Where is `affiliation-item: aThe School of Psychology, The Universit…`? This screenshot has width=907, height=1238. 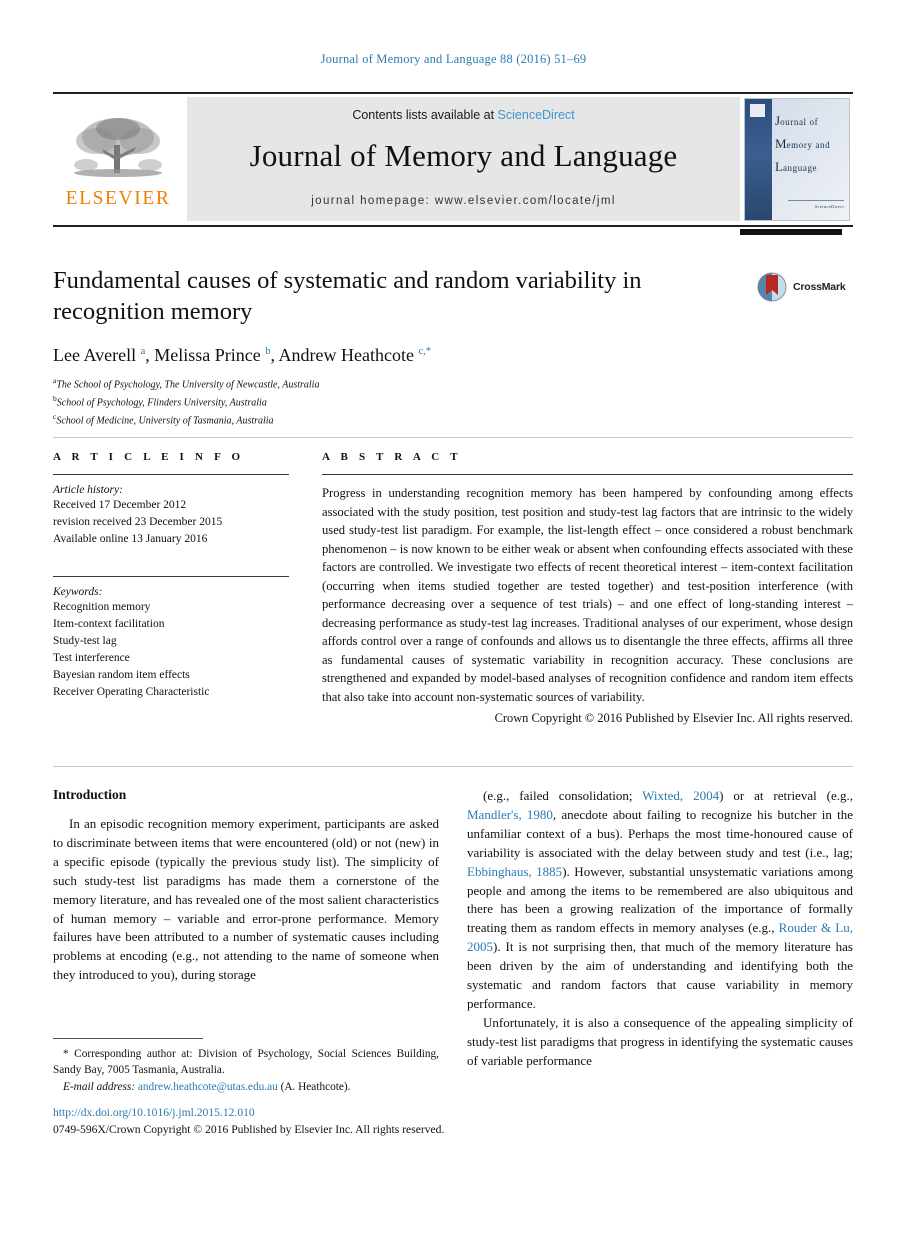
affiliation-item: aThe School of Psychology, The Universit… is located at coordinates (403, 384).